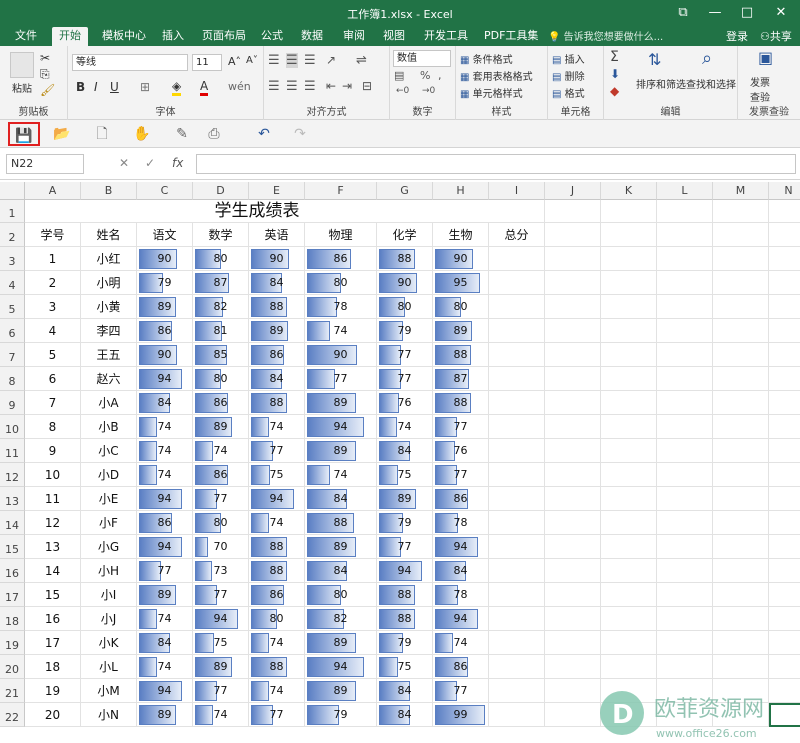  I want to click on row-header-11: 11, so click(12, 451).